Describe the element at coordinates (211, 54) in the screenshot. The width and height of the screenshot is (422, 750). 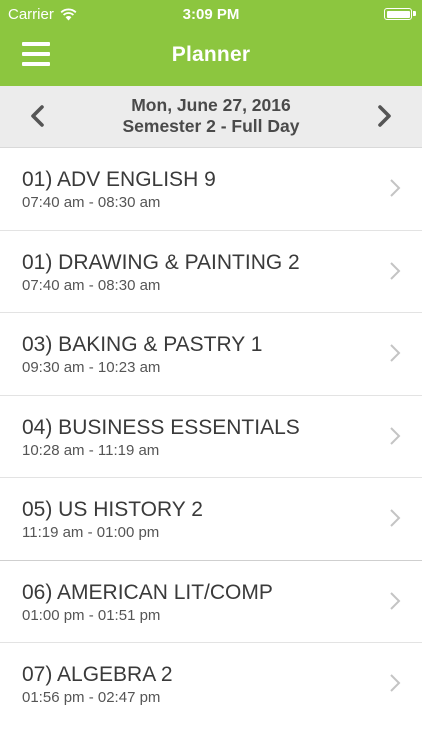
I see `page-title: Planner` at that location.